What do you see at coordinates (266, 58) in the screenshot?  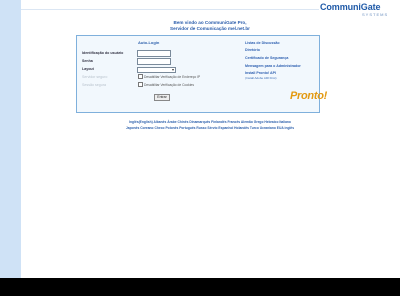 I see `link-certificate: Certificado de Segurança` at bounding box center [266, 58].